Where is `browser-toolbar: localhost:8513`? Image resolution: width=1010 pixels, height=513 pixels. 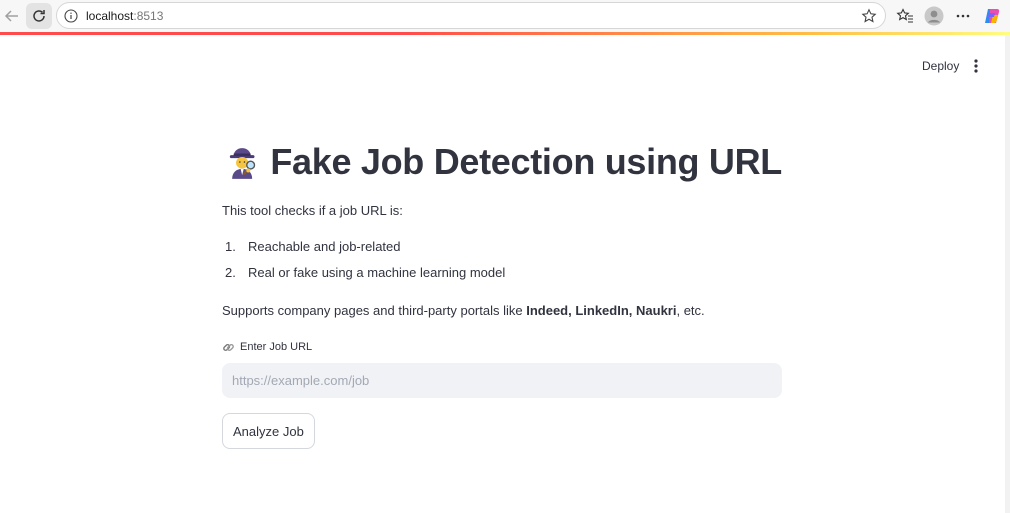
browser-toolbar: localhost:8513 is located at coordinates (505, 16).